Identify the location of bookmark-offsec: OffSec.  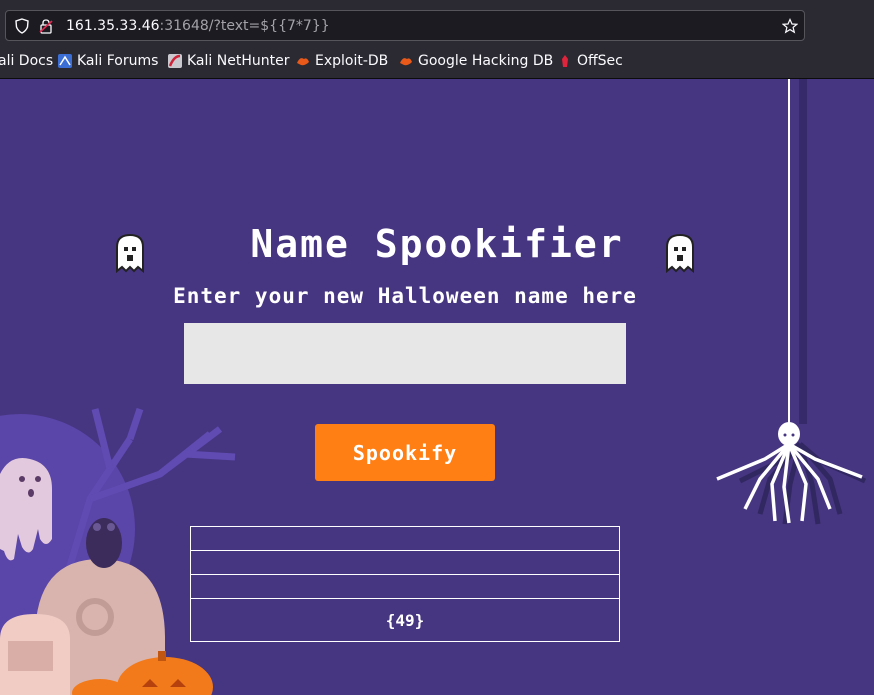
(590, 61).